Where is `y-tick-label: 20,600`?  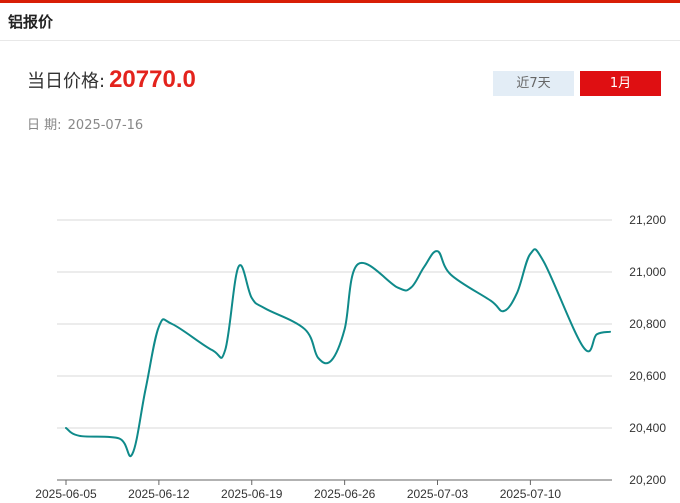
y-tick-label: 20,600 is located at coordinates (647, 376).